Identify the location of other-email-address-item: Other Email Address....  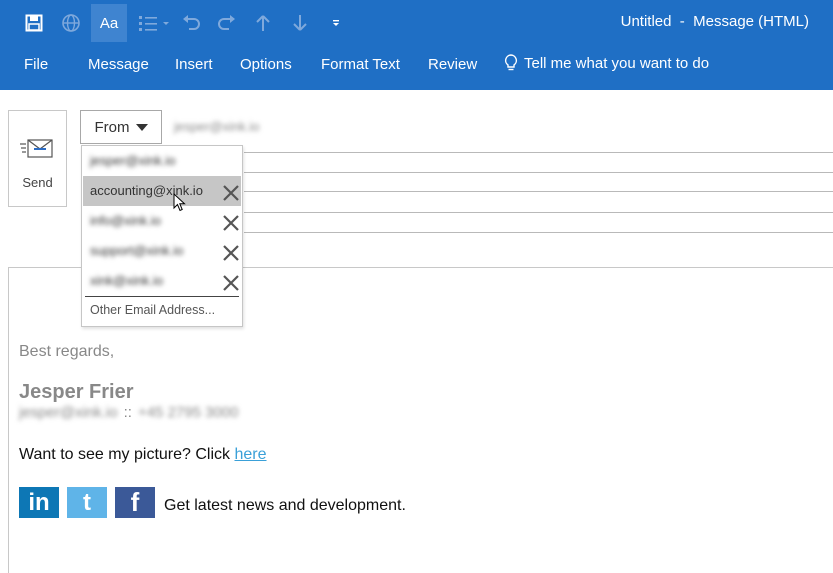
(152, 310).